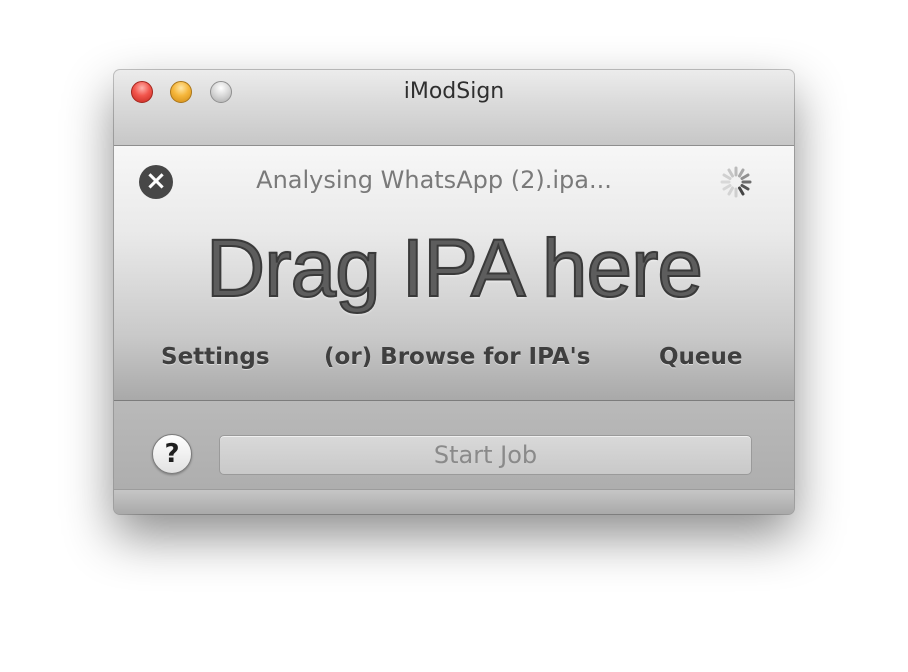 The height and width of the screenshot is (672, 908). Describe the element at coordinates (454, 108) in the screenshot. I see `title-bar: iModSign` at that location.